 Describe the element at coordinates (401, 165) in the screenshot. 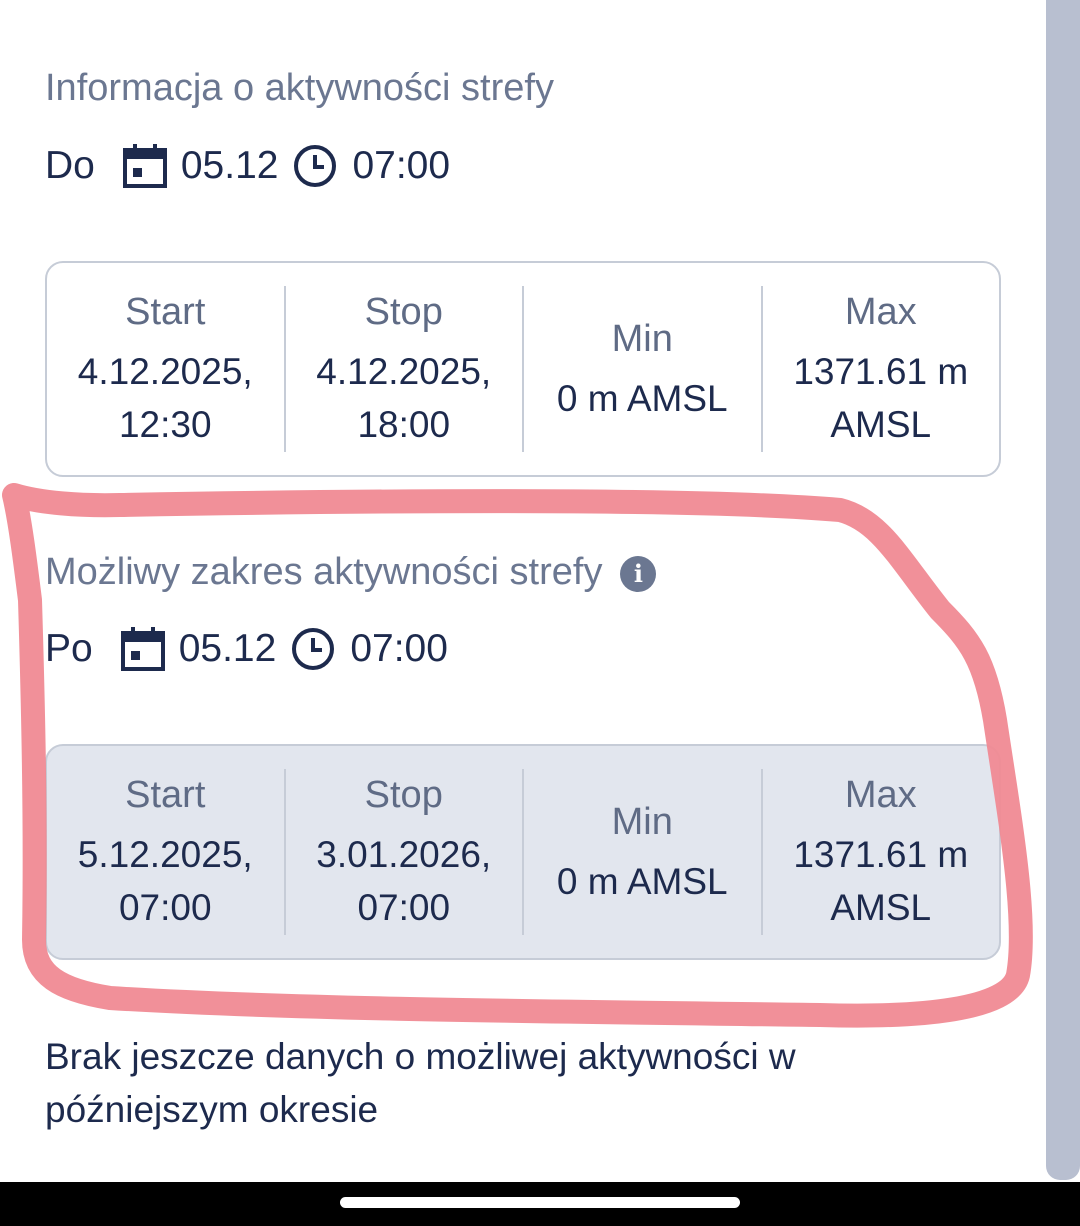

I see `until-time: 07:00` at that location.